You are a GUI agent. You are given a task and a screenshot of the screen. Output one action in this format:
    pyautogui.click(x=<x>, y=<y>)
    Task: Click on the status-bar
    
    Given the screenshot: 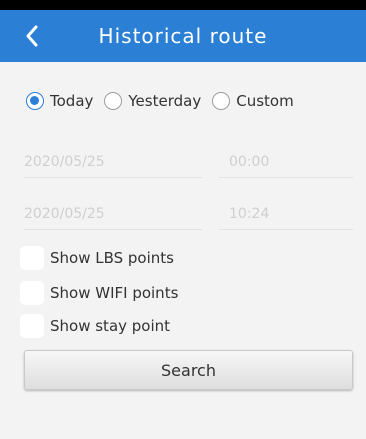 What is the action you would take?
    pyautogui.click(x=183, y=5)
    